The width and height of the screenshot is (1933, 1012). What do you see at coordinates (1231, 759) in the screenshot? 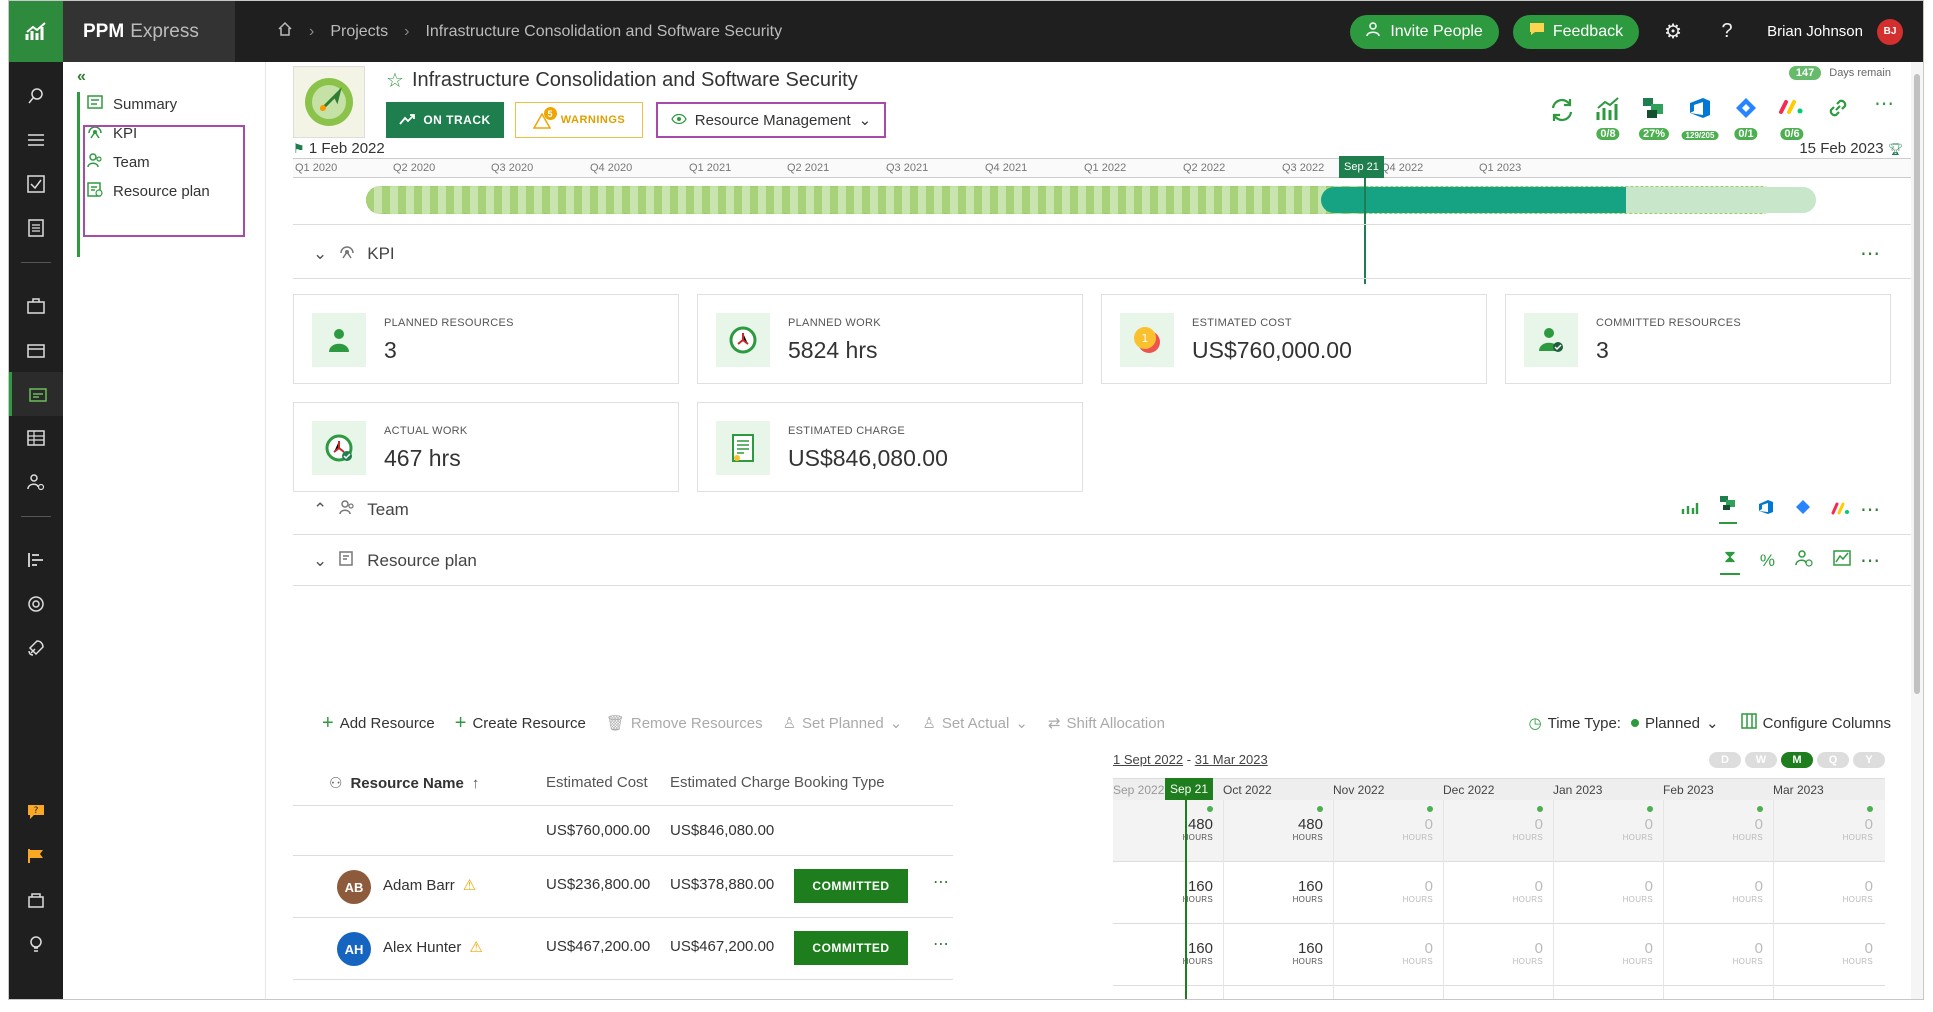
I see `range-end: 31 Mar 2023` at bounding box center [1231, 759].